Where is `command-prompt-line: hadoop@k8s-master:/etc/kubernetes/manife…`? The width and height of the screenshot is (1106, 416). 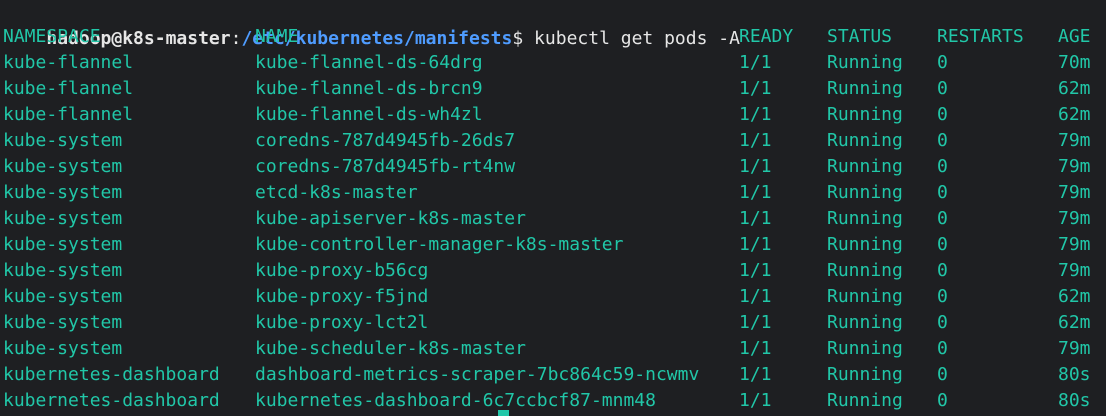 command-prompt-line: hadoop@k8s-master:/etc/kubernetes/manife… is located at coordinates (371, 24).